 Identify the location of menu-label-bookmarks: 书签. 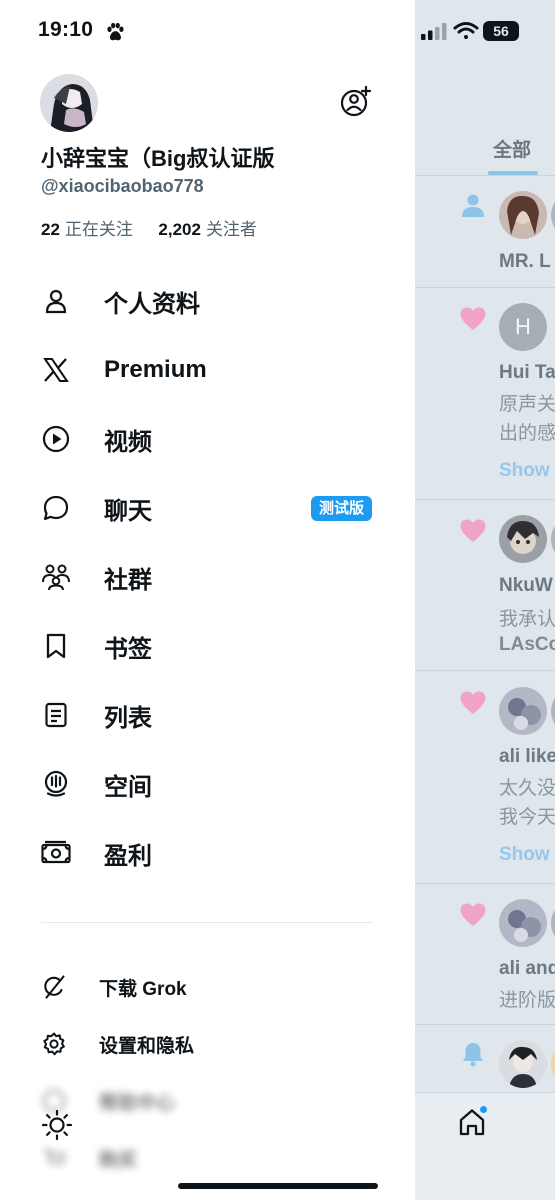
(128, 649).